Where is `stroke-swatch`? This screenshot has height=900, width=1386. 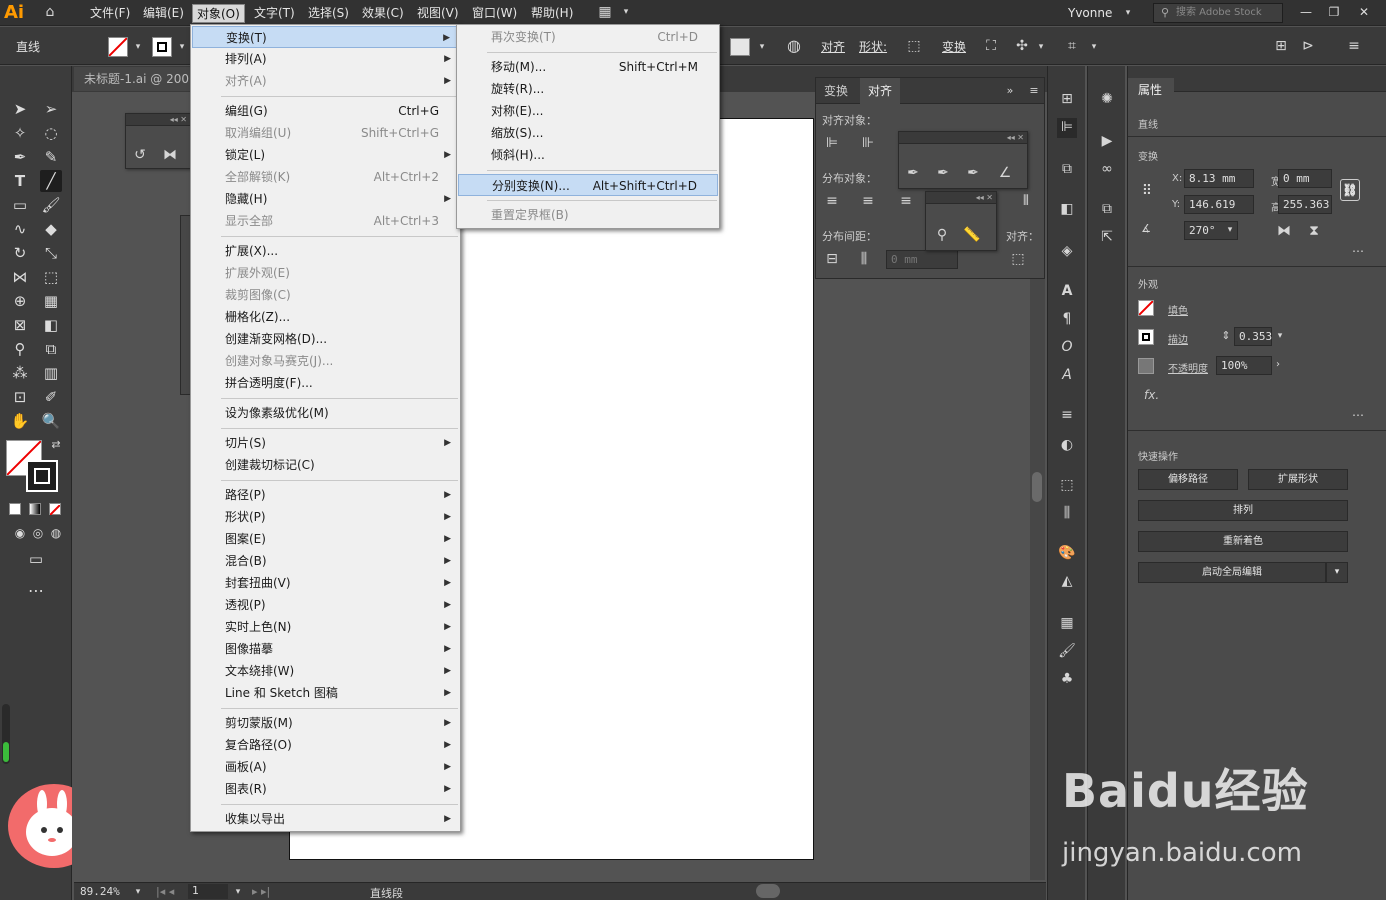
stroke-swatch is located at coordinates (162, 47).